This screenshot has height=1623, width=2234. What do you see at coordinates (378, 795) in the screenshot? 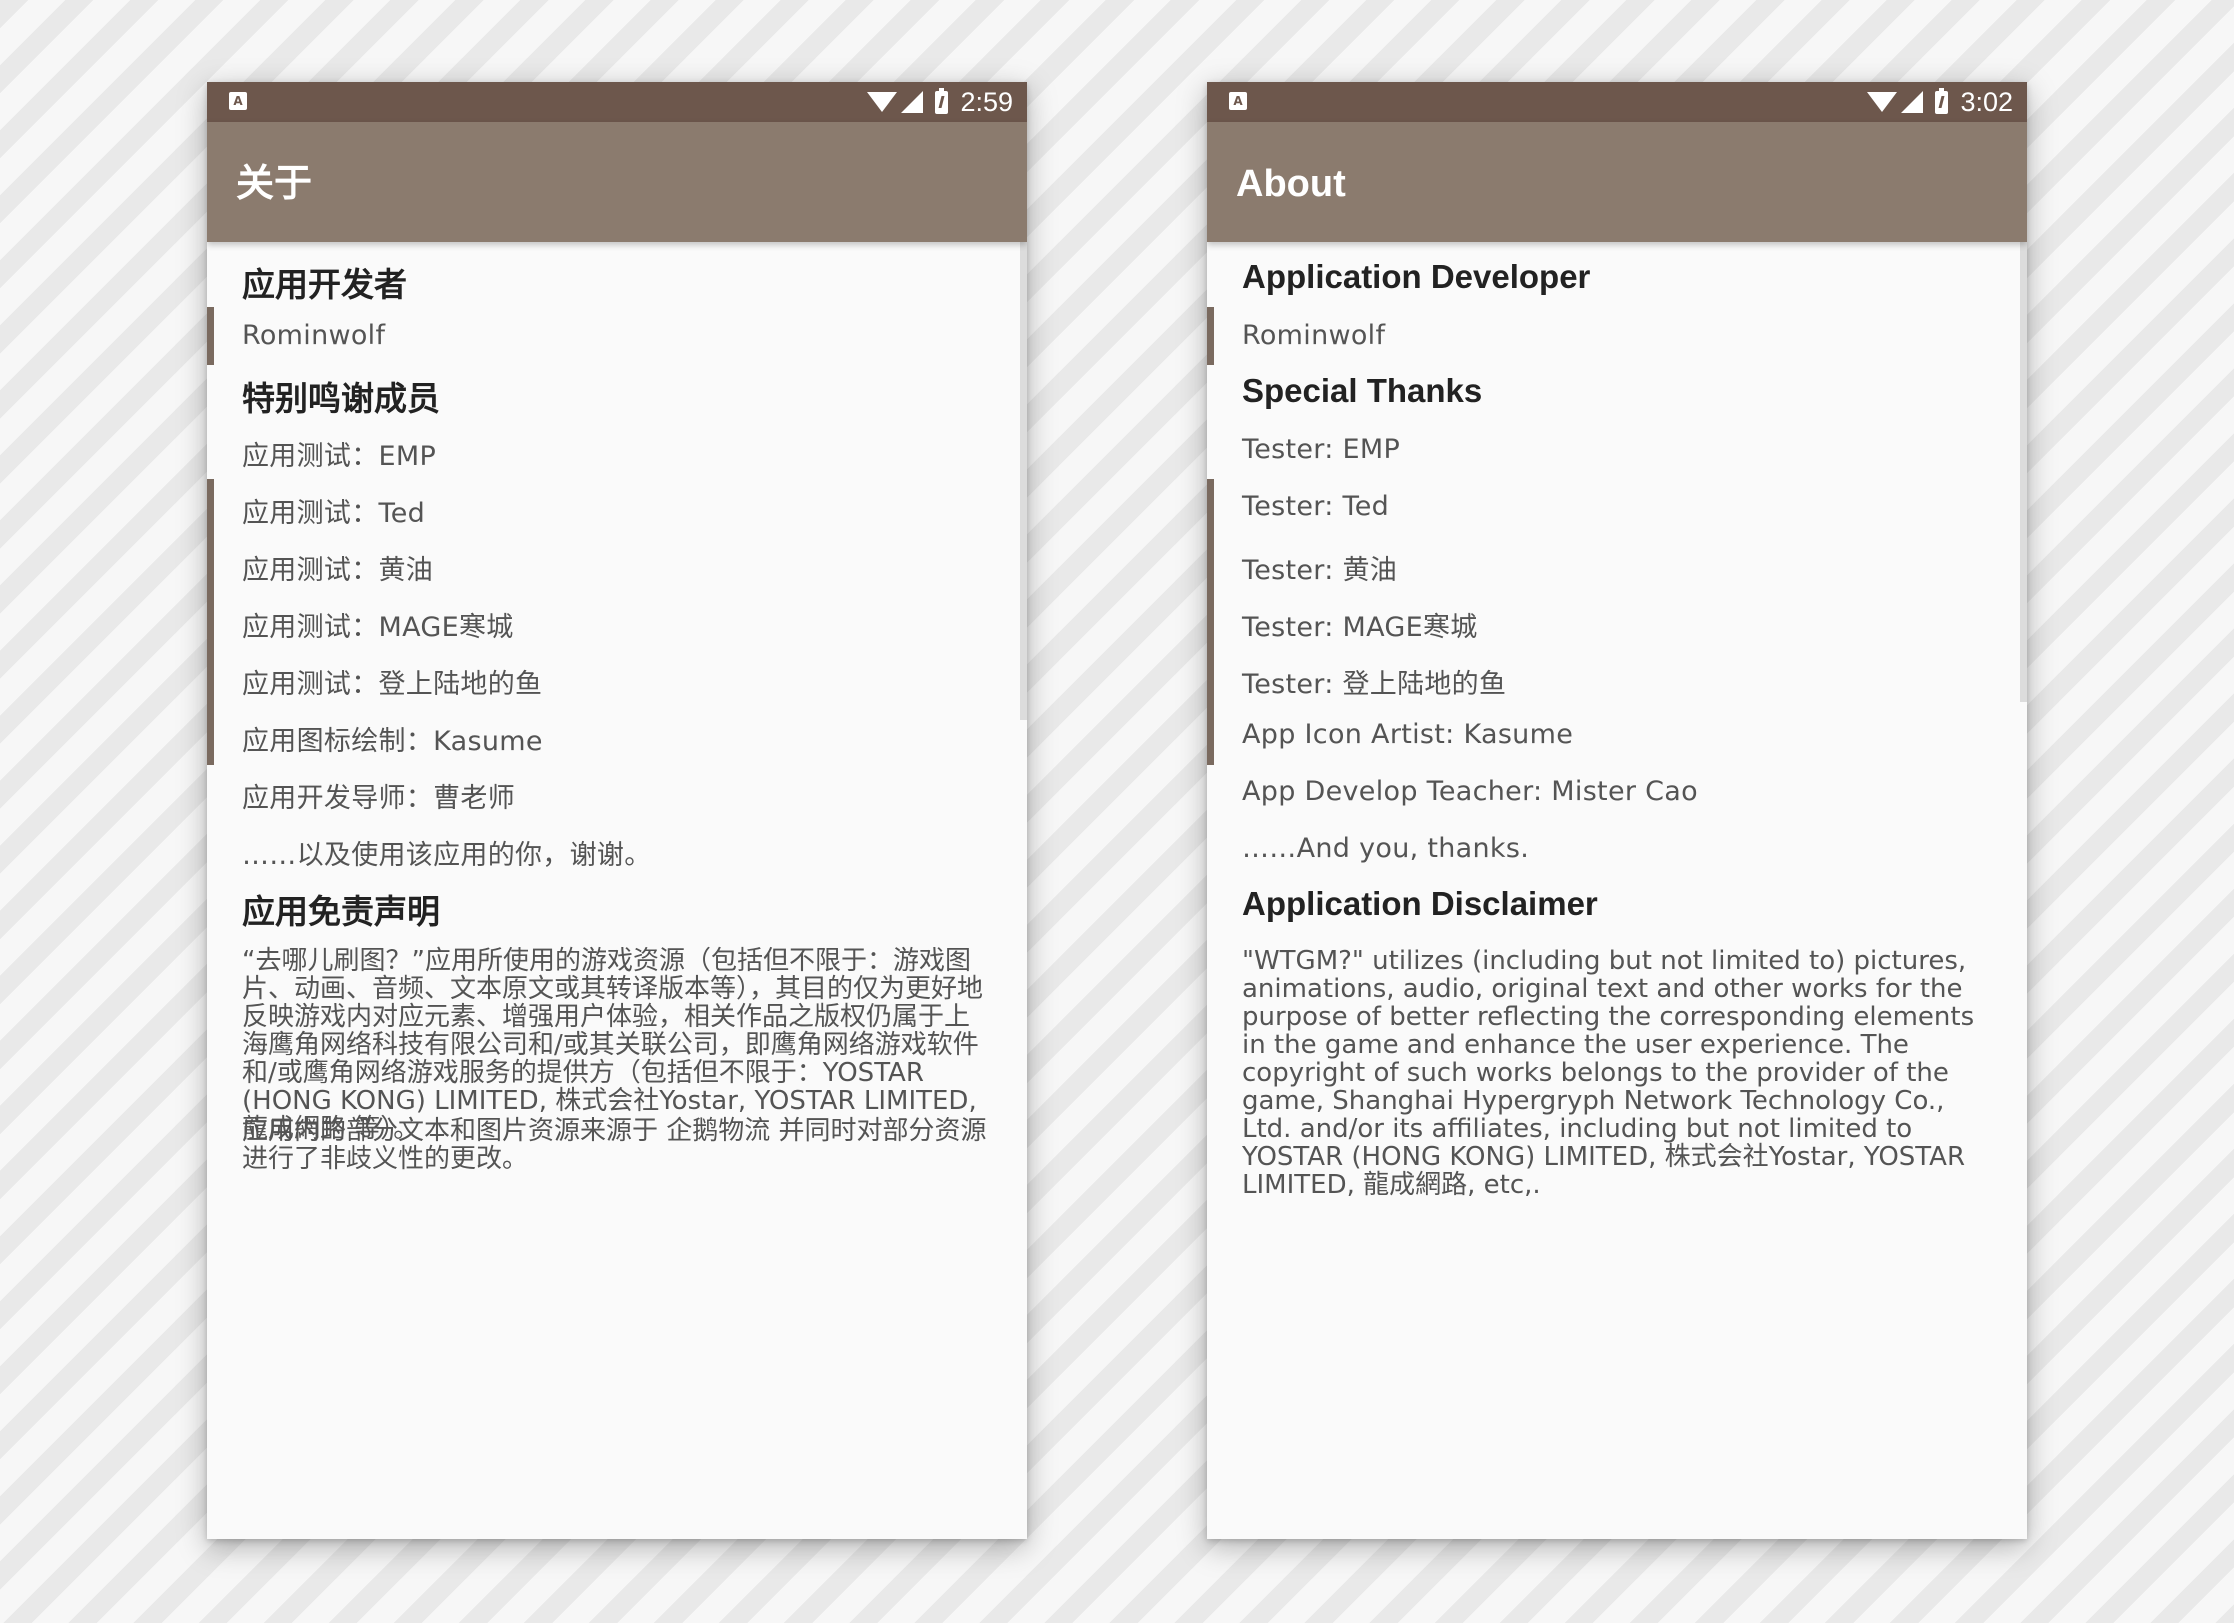
I see `list-item-thanks: 应用开发导师：曹老师` at bounding box center [378, 795].